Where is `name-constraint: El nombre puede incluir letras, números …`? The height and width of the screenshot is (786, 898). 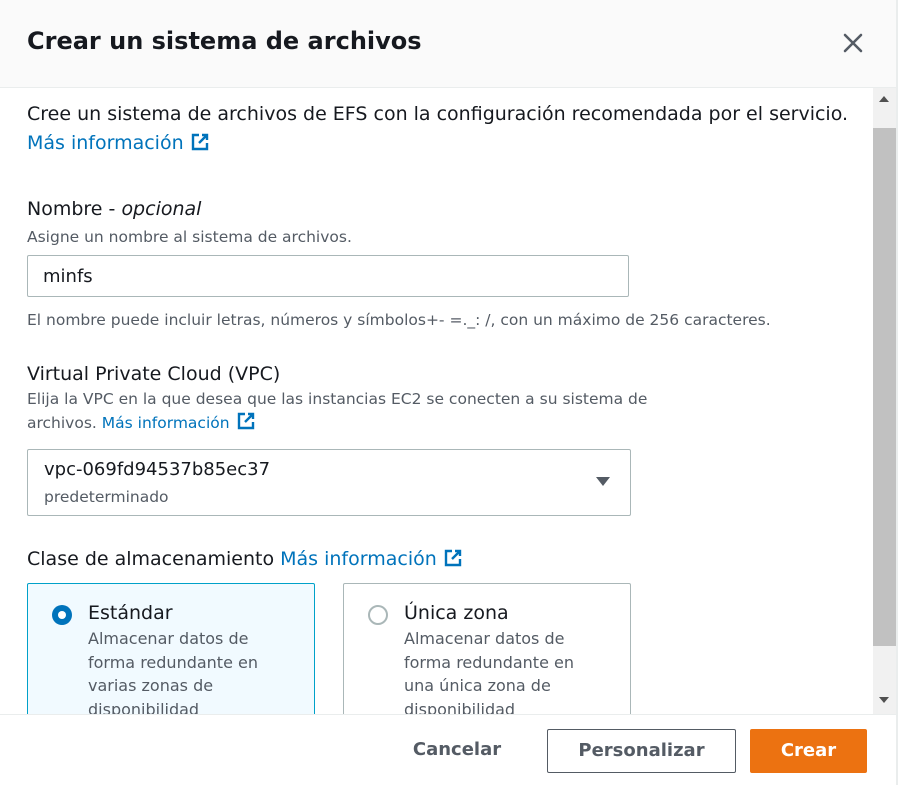
name-constraint: El nombre puede incluir letras, números … is located at coordinates (399, 320).